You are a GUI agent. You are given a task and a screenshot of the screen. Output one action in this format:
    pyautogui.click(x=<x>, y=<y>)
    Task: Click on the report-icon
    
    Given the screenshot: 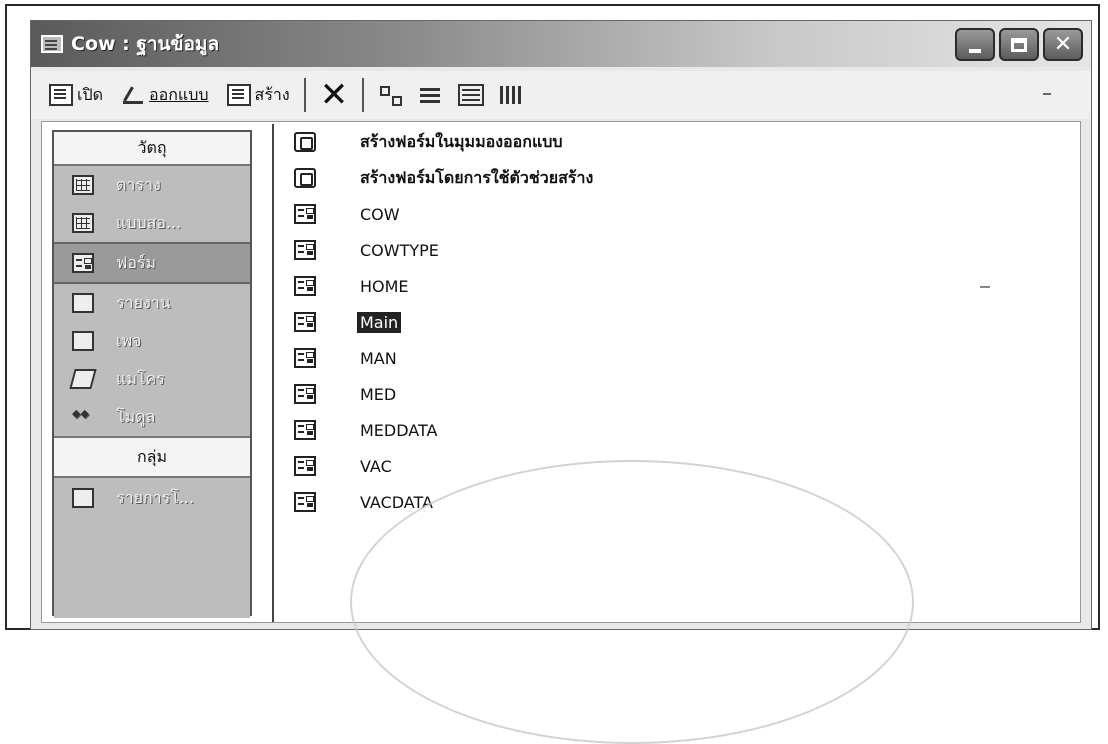 What is the action you would take?
    pyautogui.click(x=83, y=303)
    